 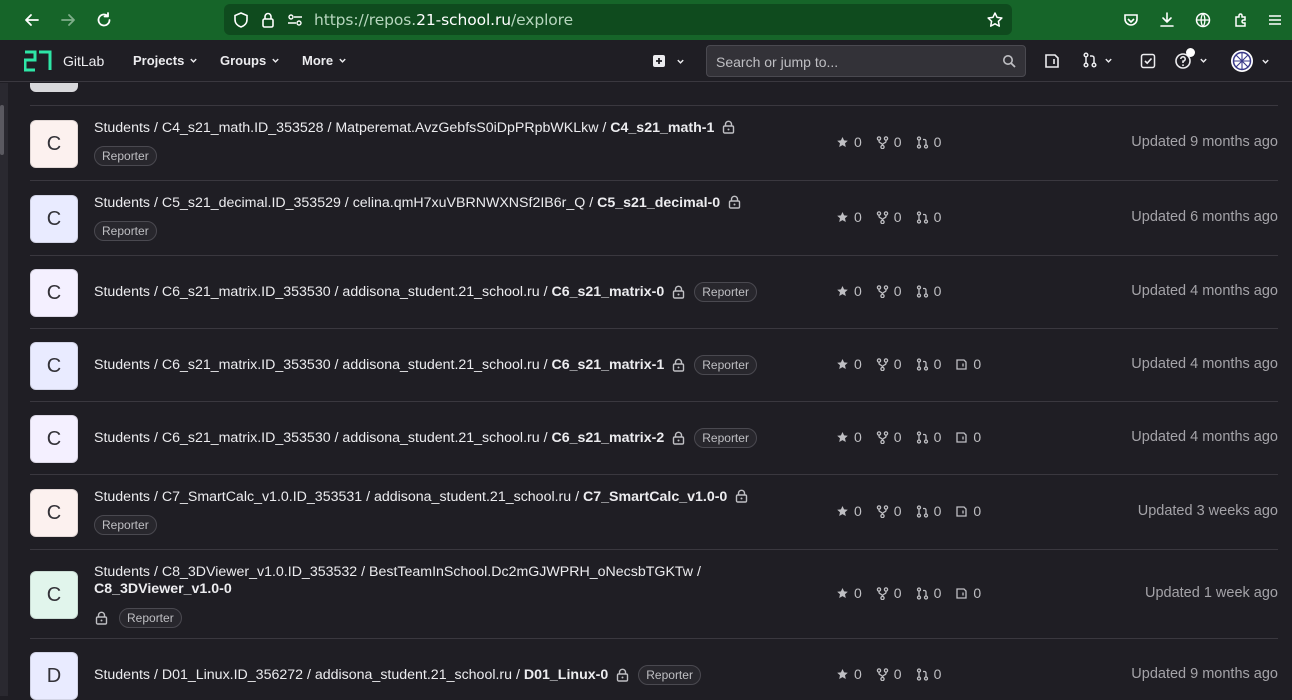 What do you see at coordinates (655, 497) in the screenshot?
I see `project-name: C7_SmartCalc_v1.0-0` at bounding box center [655, 497].